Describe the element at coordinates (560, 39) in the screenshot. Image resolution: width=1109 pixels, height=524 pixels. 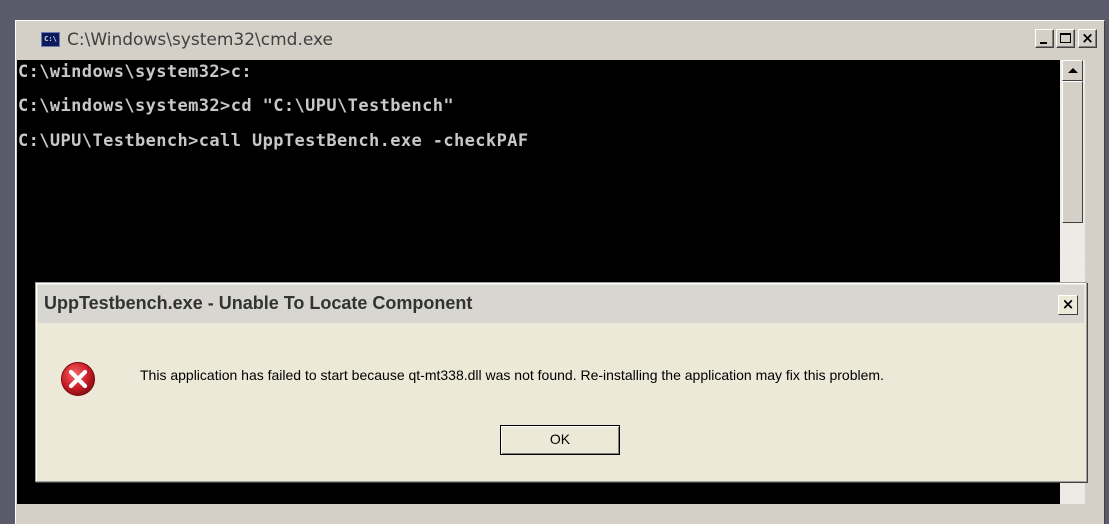
I see `cmd-titlebar: C:\ C:\Windows\system32\cmd.exe ×` at that location.